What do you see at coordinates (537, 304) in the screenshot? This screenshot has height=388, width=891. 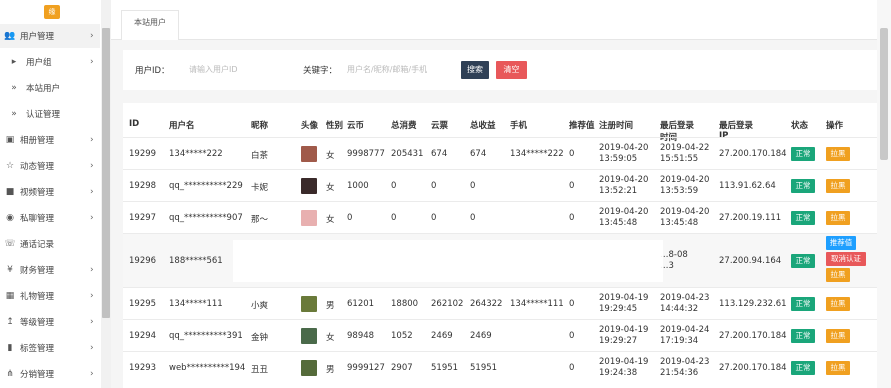 I see `cell-phone: 134*****111` at bounding box center [537, 304].